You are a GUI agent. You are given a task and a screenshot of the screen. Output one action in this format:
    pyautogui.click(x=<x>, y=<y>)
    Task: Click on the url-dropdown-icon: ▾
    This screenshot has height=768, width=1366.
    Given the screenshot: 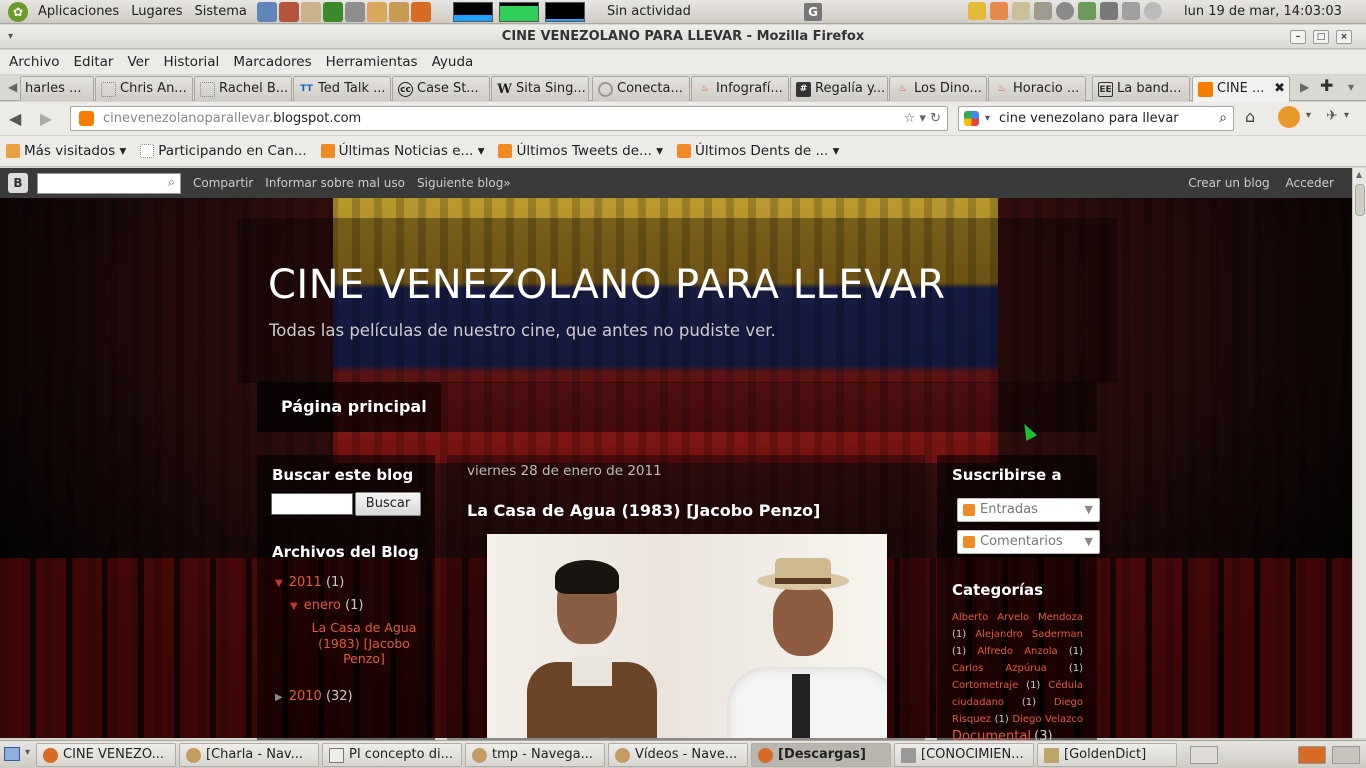 What is the action you would take?
    pyautogui.click(x=922, y=118)
    